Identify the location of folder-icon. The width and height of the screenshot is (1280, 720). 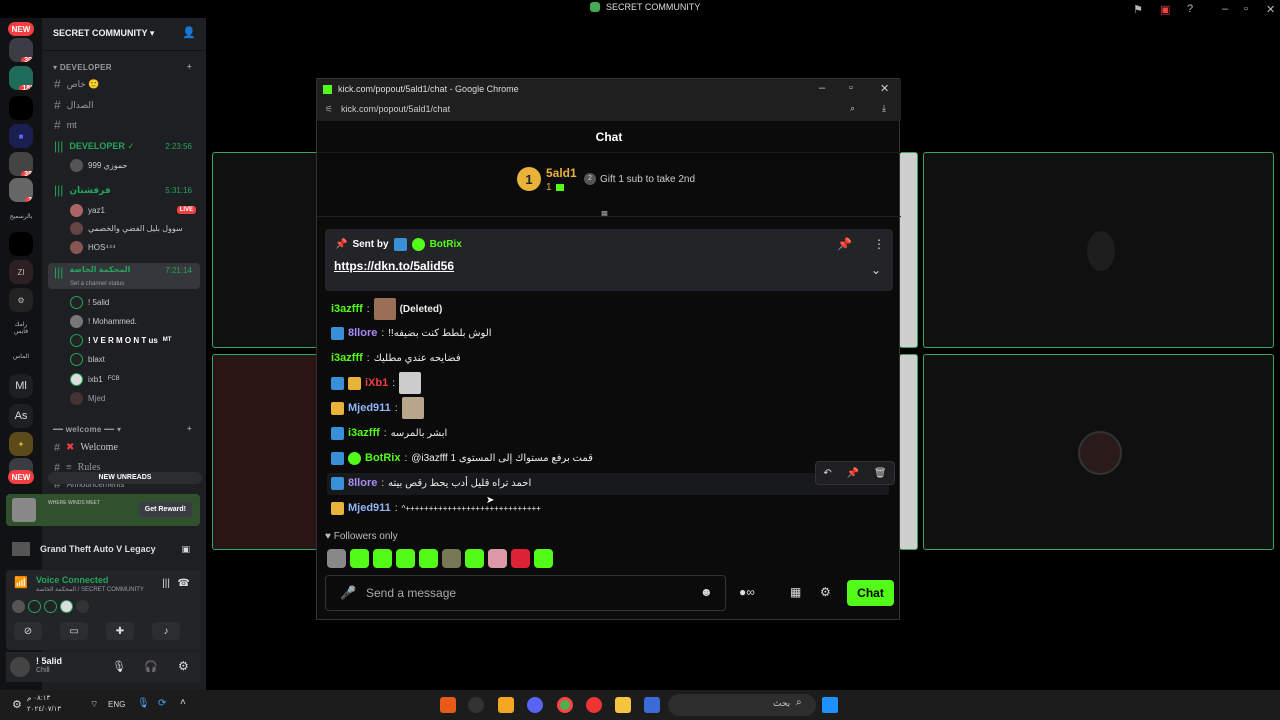
(623, 705).